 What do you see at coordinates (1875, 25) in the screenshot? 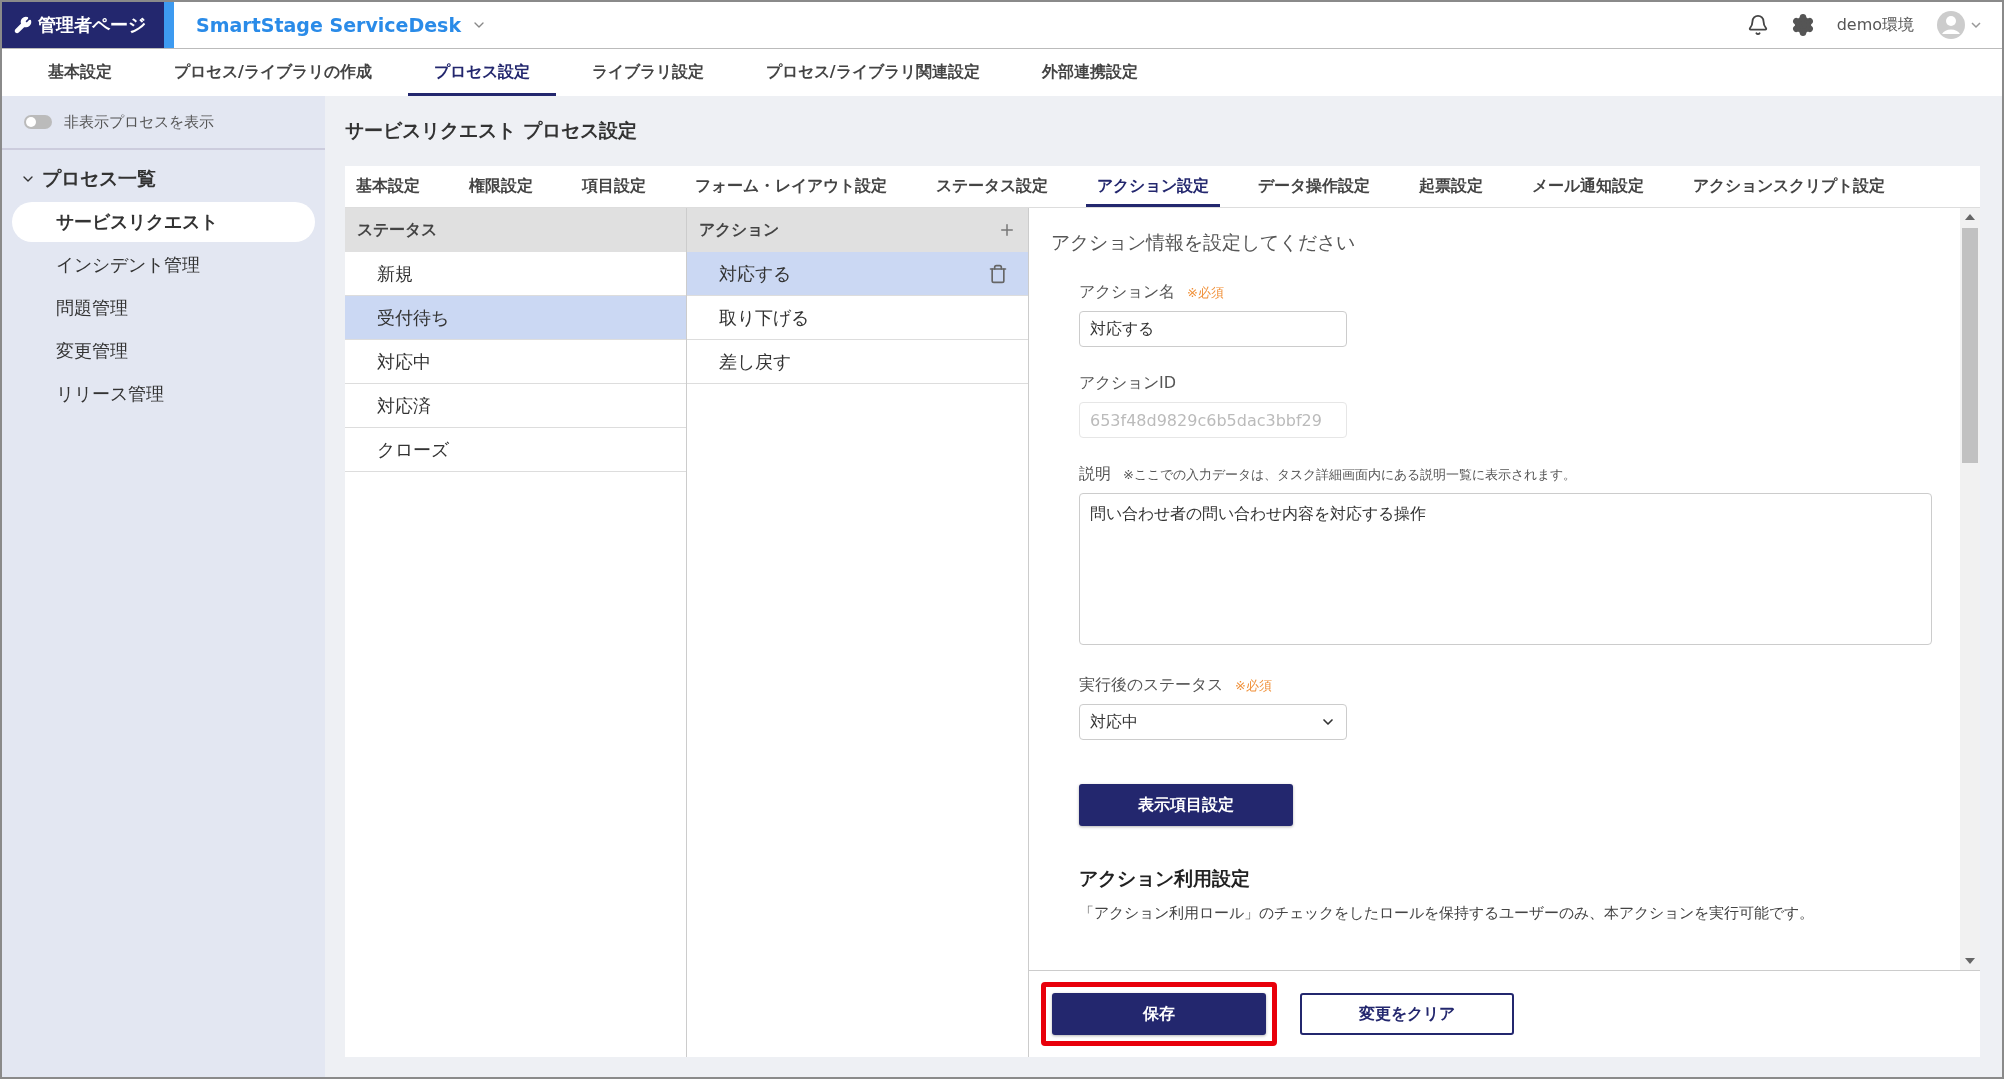
I see `environment-label: demo環境` at bounding box center [1875, 25].